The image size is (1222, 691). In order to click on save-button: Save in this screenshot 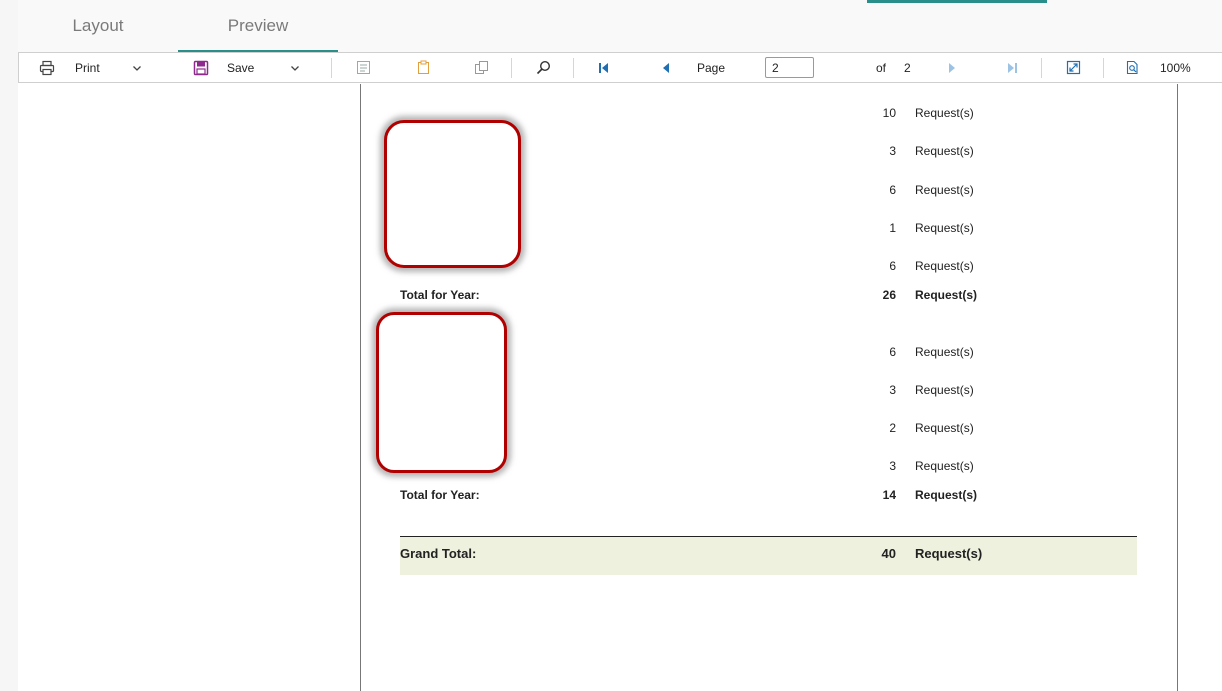, I will do `click(240, 67)`.